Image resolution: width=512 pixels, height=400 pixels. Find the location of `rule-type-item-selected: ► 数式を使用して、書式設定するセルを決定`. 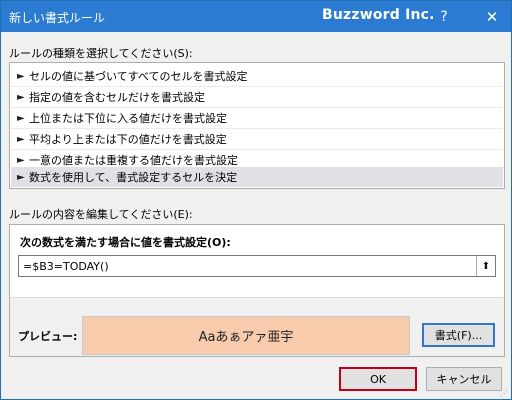

rule-type-item-selected: ► 数式を使用して、書式設定するセルを決定 is located at coordinates (257, 177).